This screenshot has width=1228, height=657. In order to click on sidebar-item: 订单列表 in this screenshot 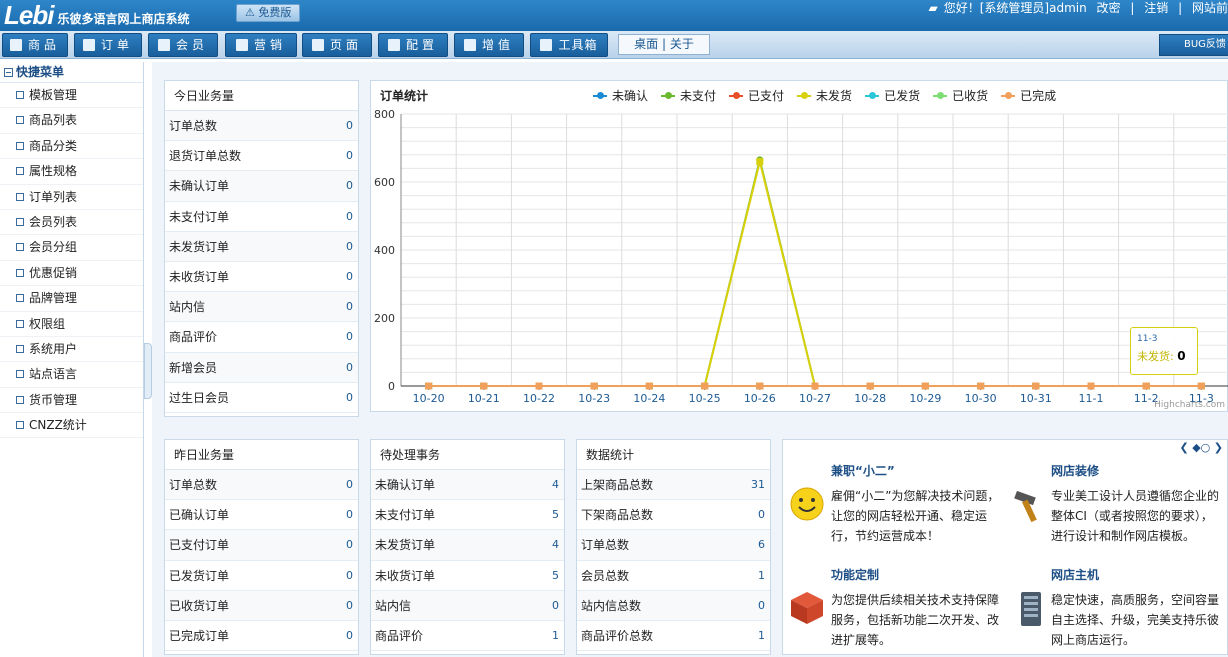, I will do `click(71, 197)`.